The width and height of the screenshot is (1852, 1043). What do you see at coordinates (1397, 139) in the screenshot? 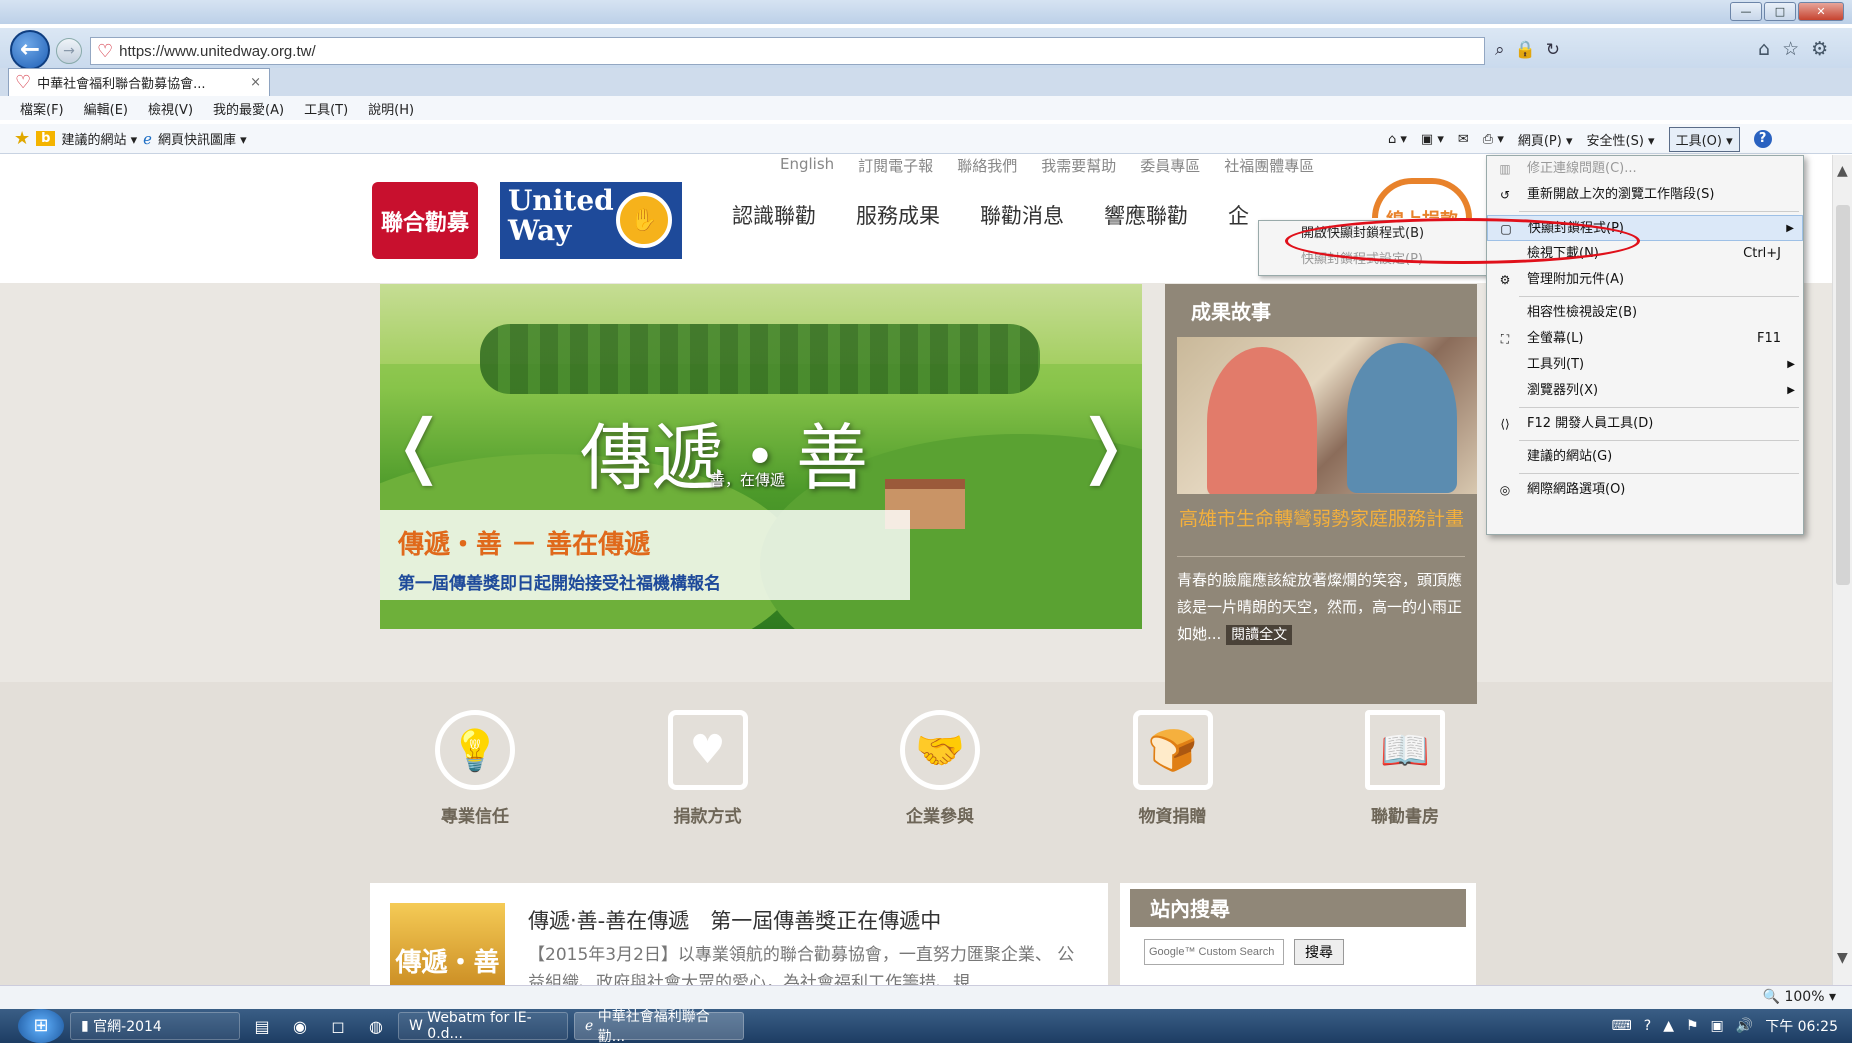
I see `home-icon: ⌂ ▾` at bounding box center [1397, 139].